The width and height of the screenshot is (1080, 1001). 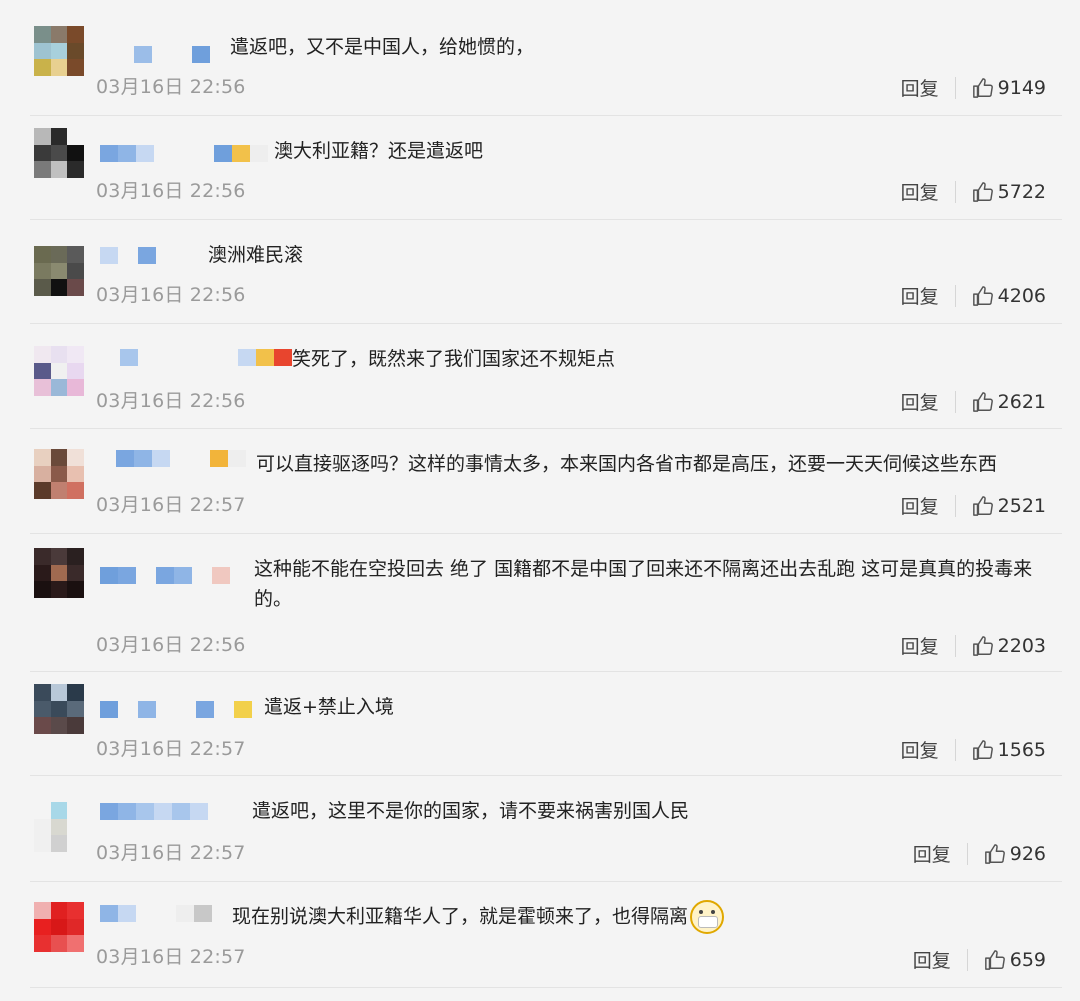 I want to click on comment-text-content: 现在别说澳大利亚籍华人了，就是霍顿来了，也得隔离, so click(x=460, y=916).